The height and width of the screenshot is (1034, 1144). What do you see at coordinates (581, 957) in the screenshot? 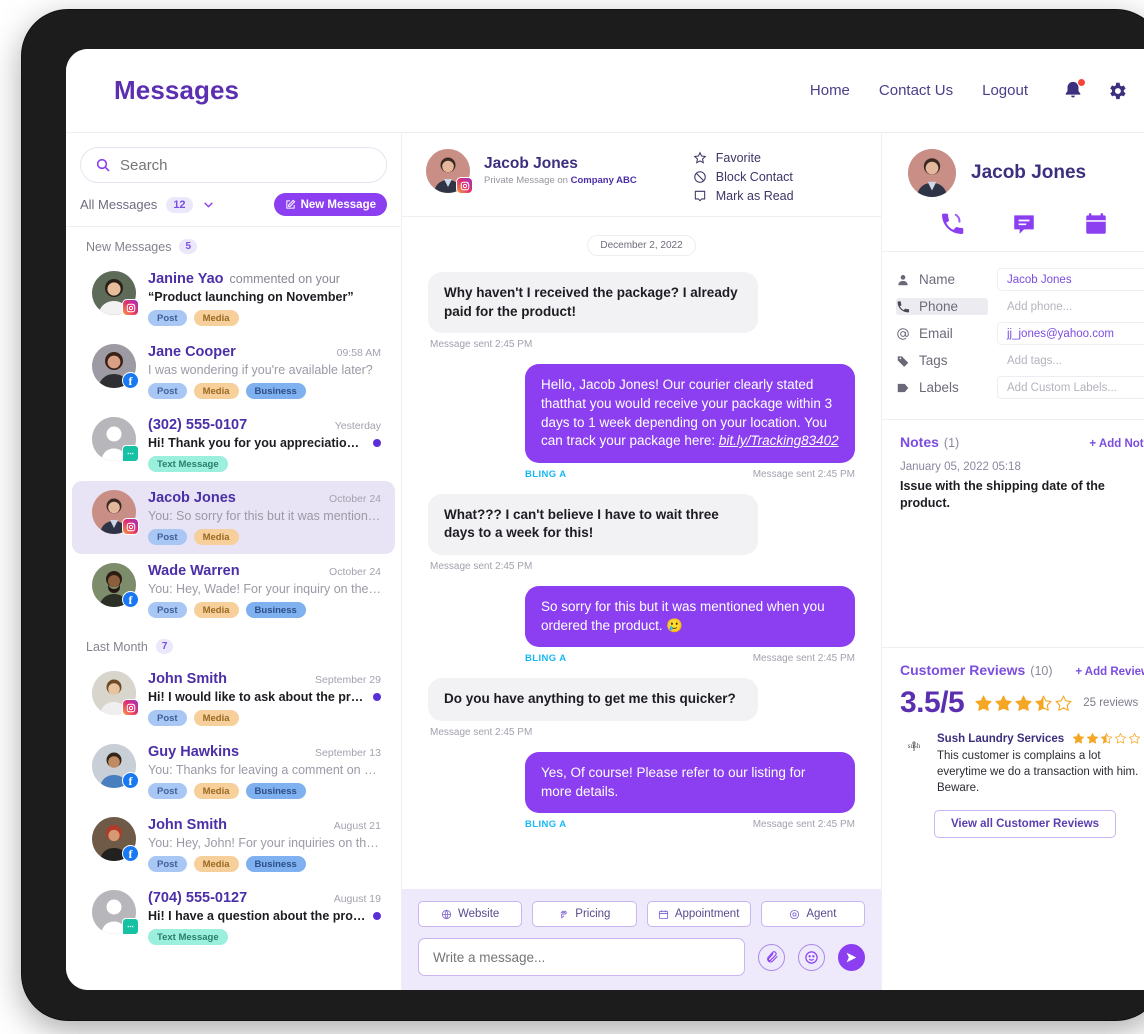
I see `message-input` at bounding box center [581, 957].